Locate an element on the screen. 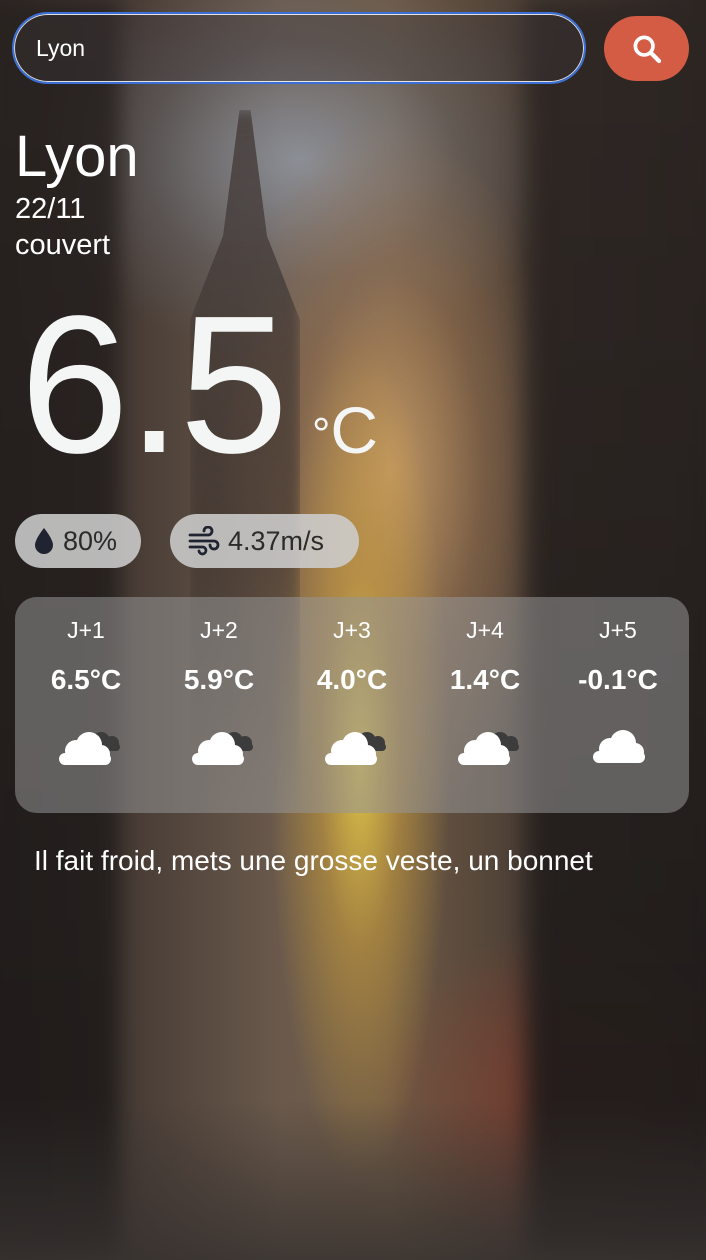  humidity-chip: 80% is located at coordinates (78, 541).